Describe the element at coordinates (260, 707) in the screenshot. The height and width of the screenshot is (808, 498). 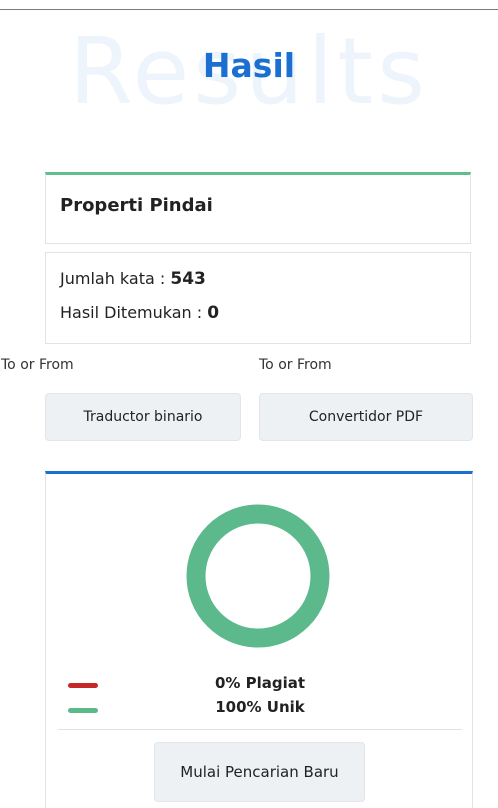
I see `unique-percent-label: 100% Unik` at that location.